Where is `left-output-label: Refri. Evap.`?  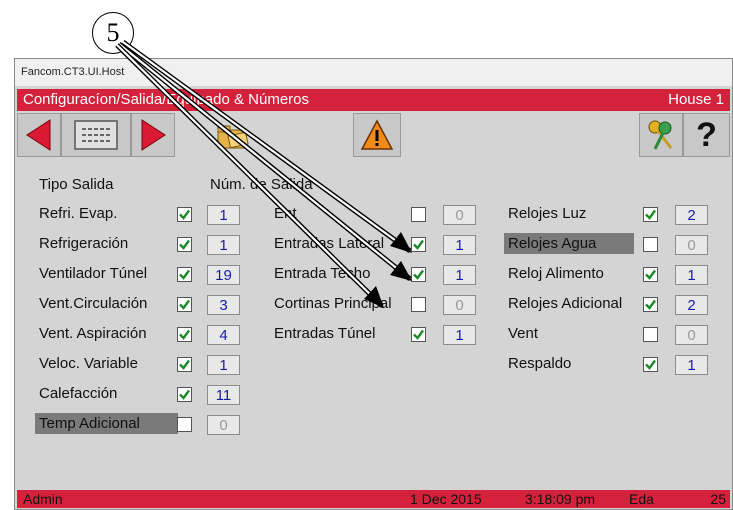
left-output-label: Refri. Evap. is located at coordinates (78, 213).